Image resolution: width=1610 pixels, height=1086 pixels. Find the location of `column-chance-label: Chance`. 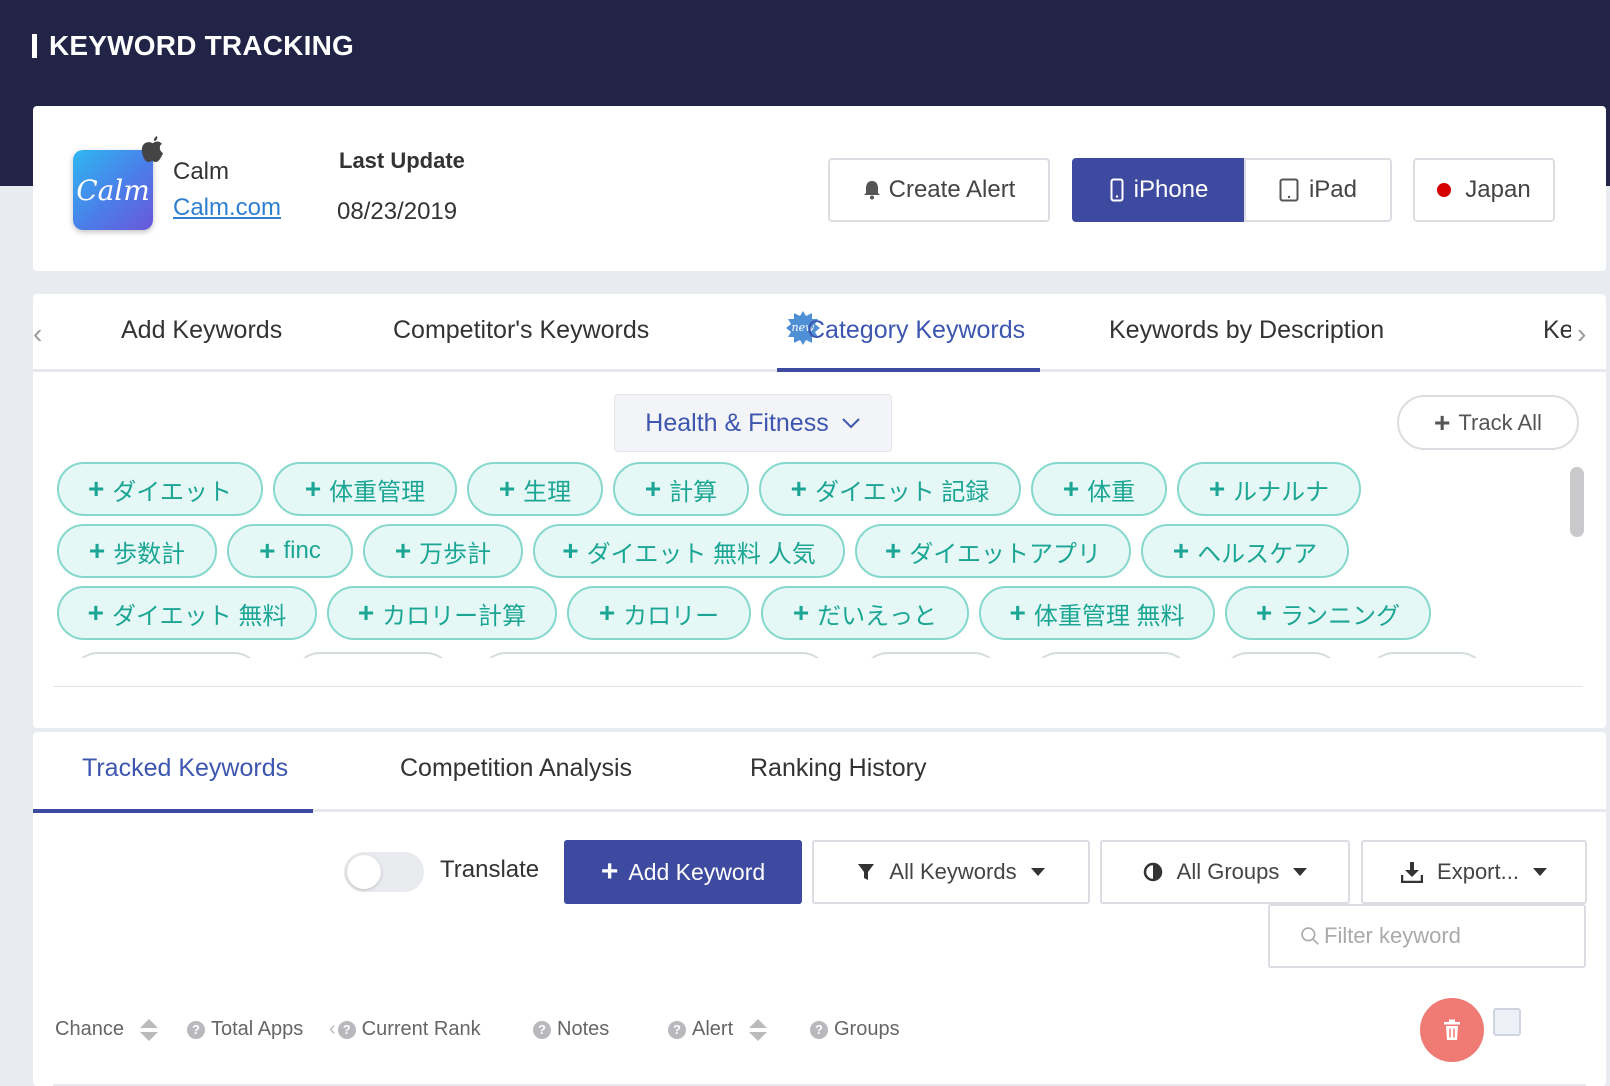

column-chance-label: Chance is located at coordinates (89, 1029).